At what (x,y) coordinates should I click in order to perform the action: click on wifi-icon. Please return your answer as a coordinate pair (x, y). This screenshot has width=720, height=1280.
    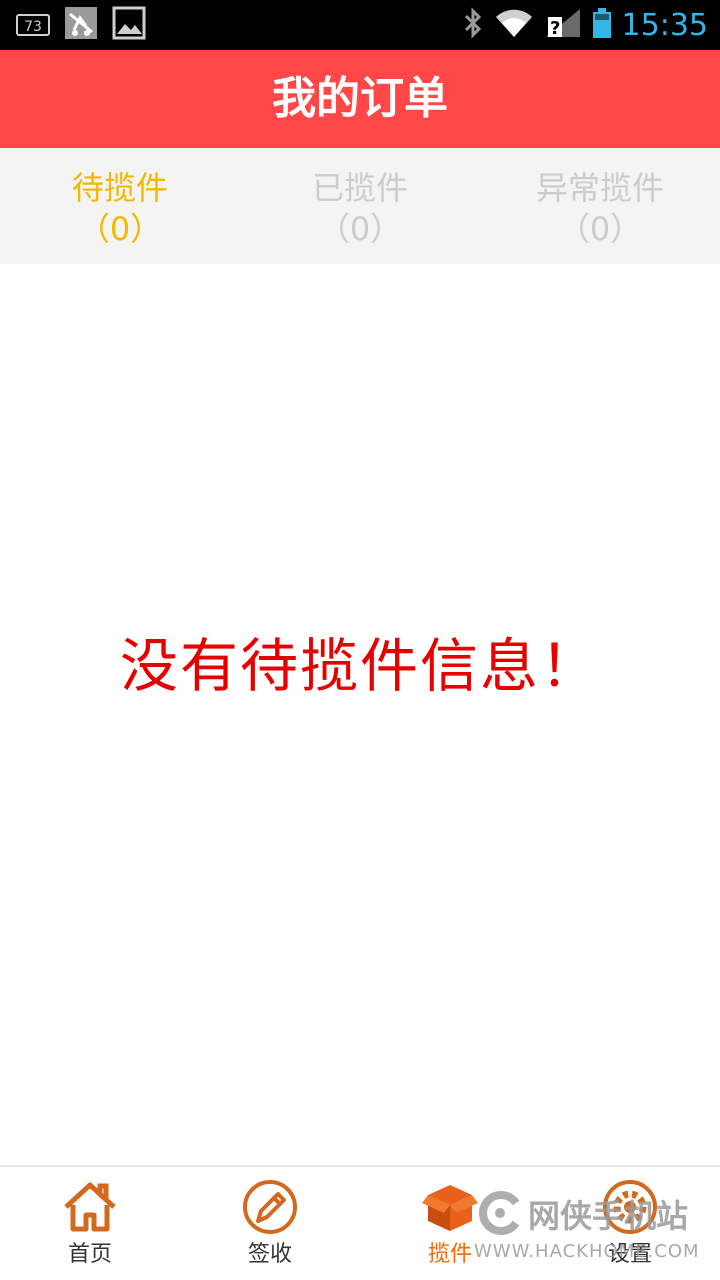
    Looking at the image, I should click on (514, 25).